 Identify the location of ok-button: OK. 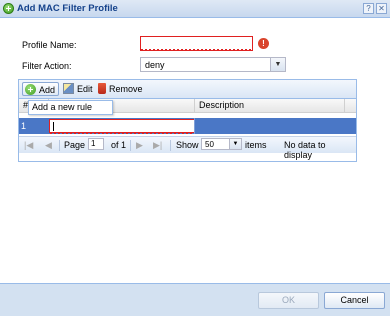
(288, 300).